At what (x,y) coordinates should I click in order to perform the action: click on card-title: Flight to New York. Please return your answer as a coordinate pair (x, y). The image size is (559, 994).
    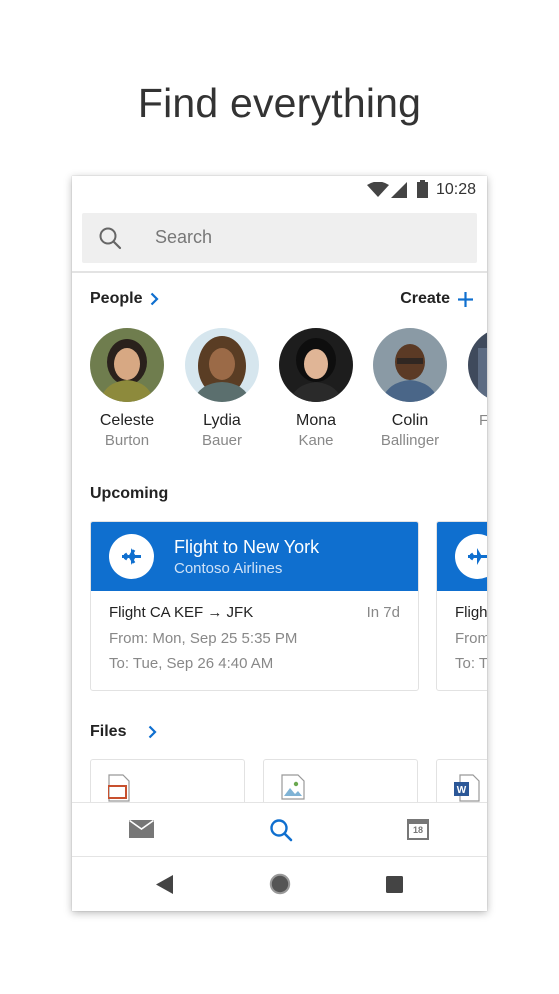
    Looking at the image, I should click on (247, 547).